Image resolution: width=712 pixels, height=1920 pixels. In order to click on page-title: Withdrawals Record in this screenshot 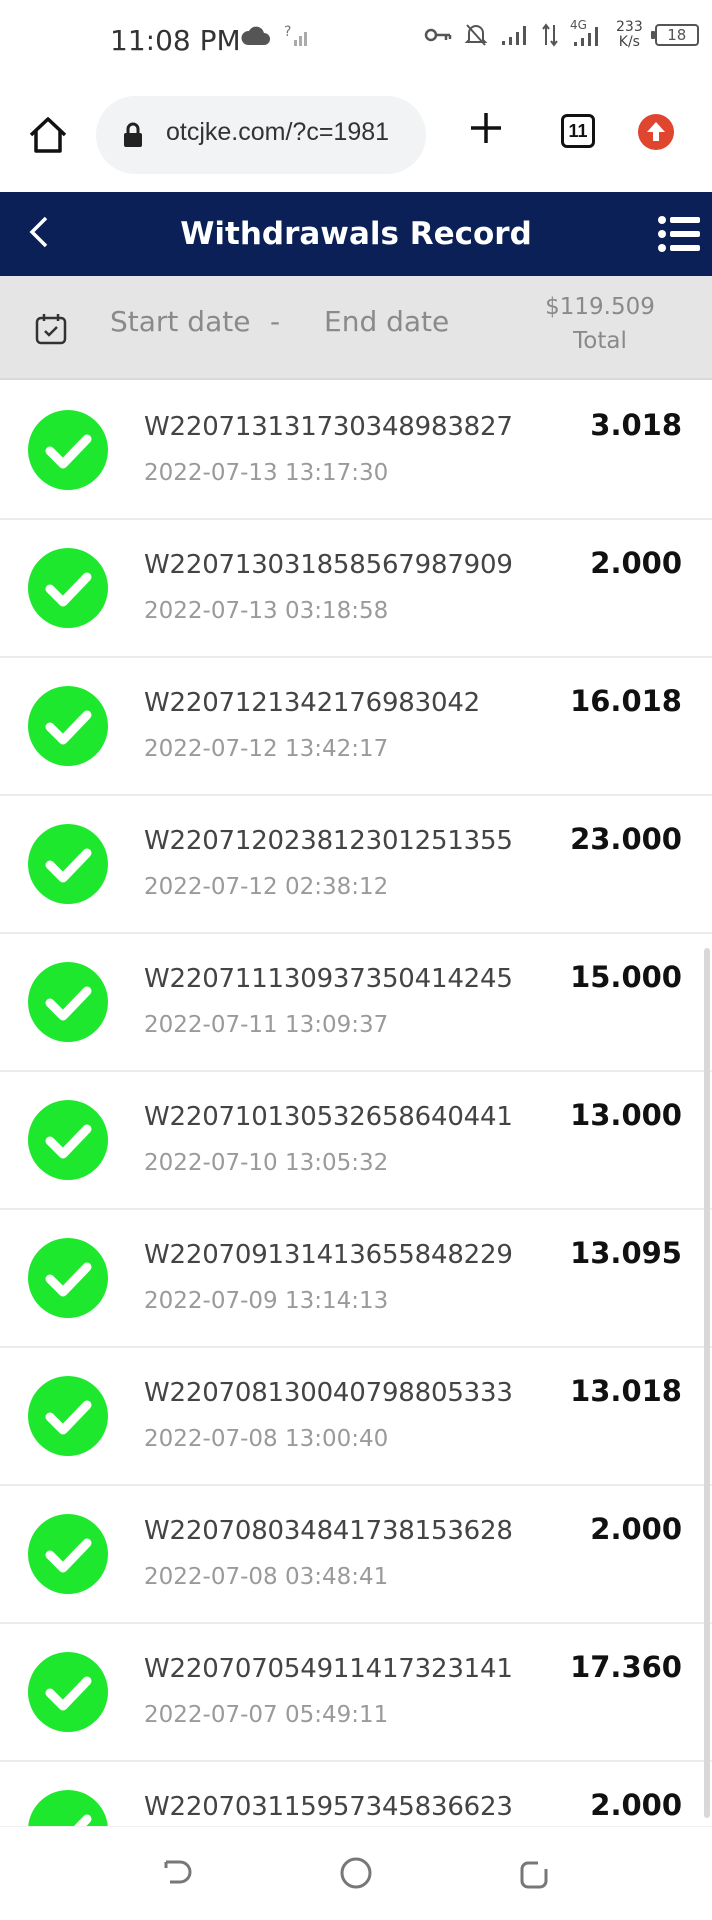, I will do `click(356, 234)`.